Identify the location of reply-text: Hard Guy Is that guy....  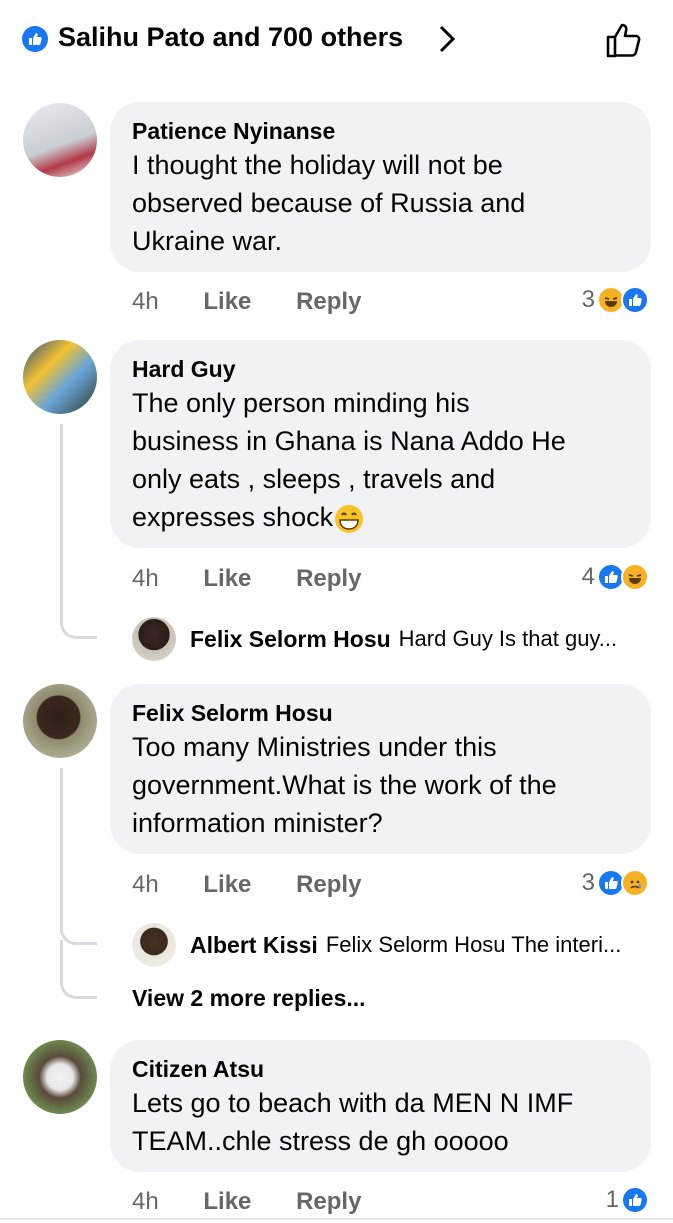
(508, 638).